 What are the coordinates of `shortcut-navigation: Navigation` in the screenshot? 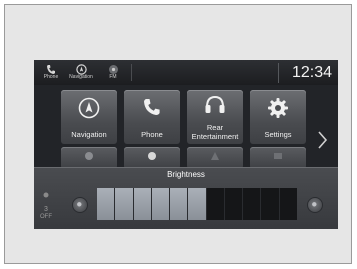 It's located at (81, 73).